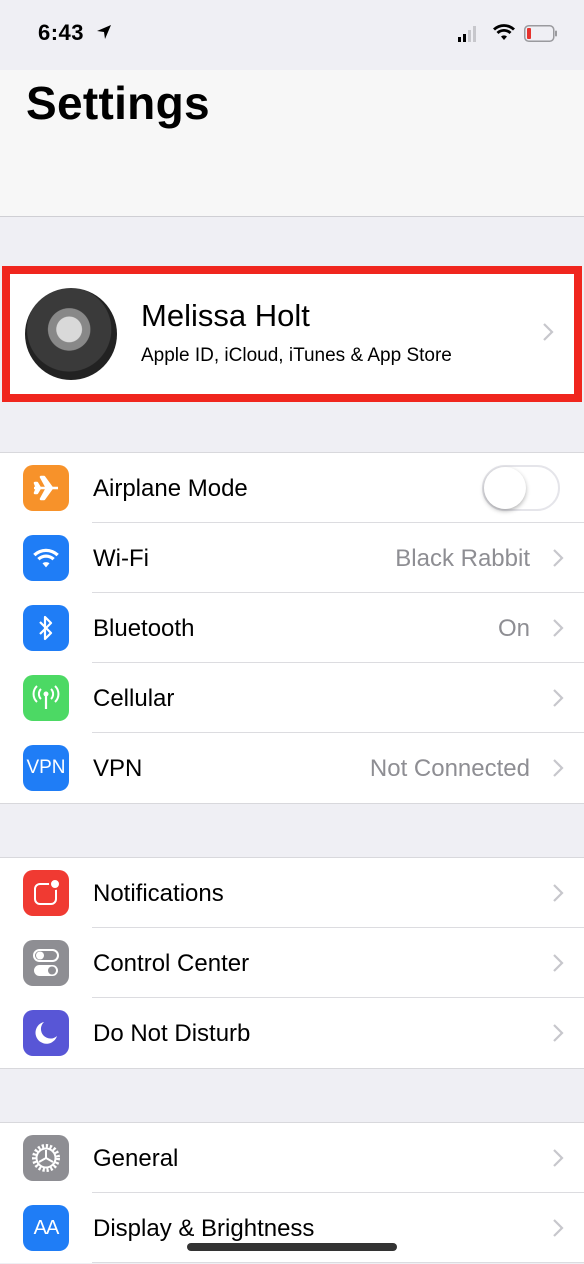 The width and height of the screenshot is (584, 1264). I want to click on gear-icon, so click(46, 1158).